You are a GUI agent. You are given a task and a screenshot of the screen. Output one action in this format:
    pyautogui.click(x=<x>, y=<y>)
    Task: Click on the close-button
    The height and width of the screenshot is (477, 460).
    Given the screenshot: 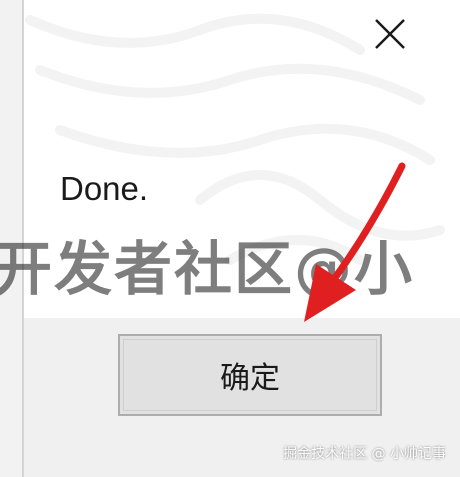 What is the action you would take?
    pyautogui.click(x=390, y=34)
    